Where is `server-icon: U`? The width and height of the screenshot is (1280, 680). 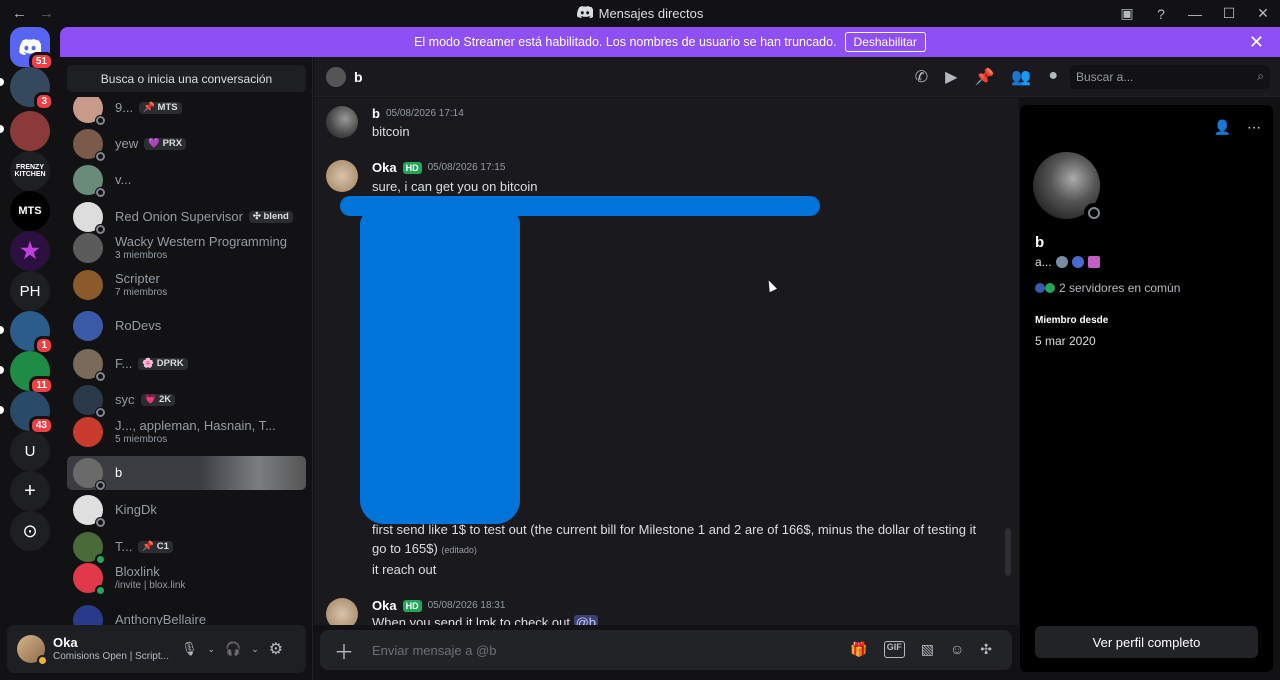 server-icon: U is located at coordinates (30, 451).